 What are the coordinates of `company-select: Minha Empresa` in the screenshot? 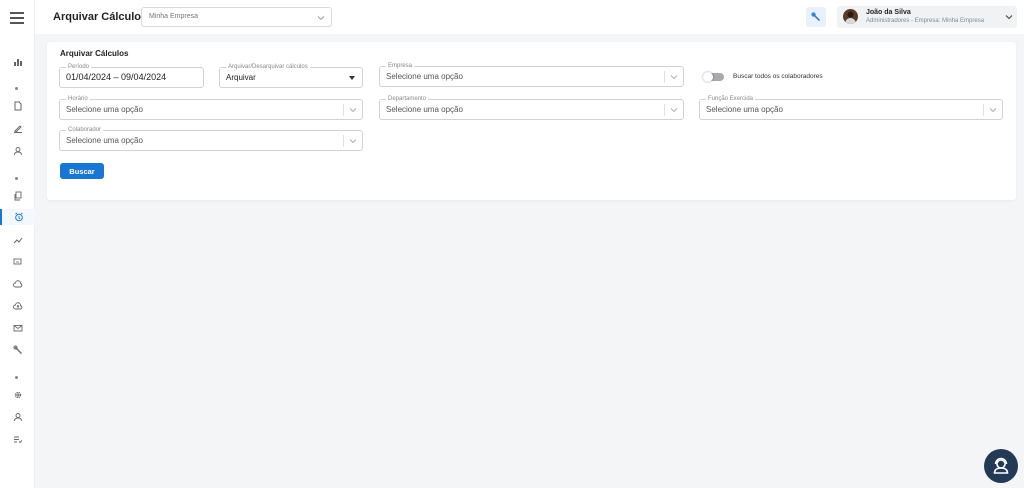 It's located at (236, 17).